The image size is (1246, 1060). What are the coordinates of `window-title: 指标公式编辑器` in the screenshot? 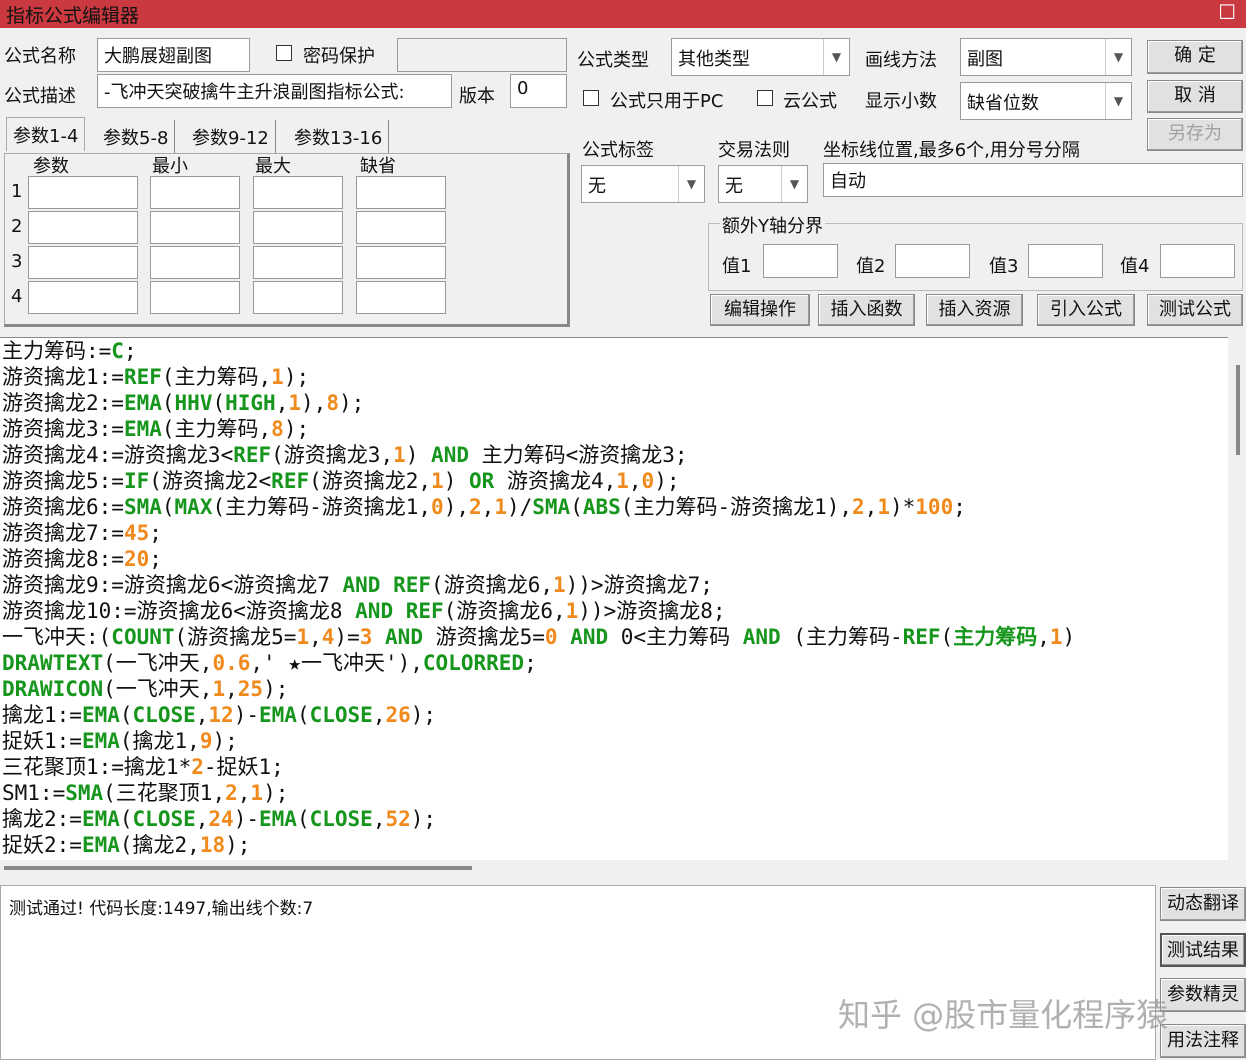 It's located at (73, 16).